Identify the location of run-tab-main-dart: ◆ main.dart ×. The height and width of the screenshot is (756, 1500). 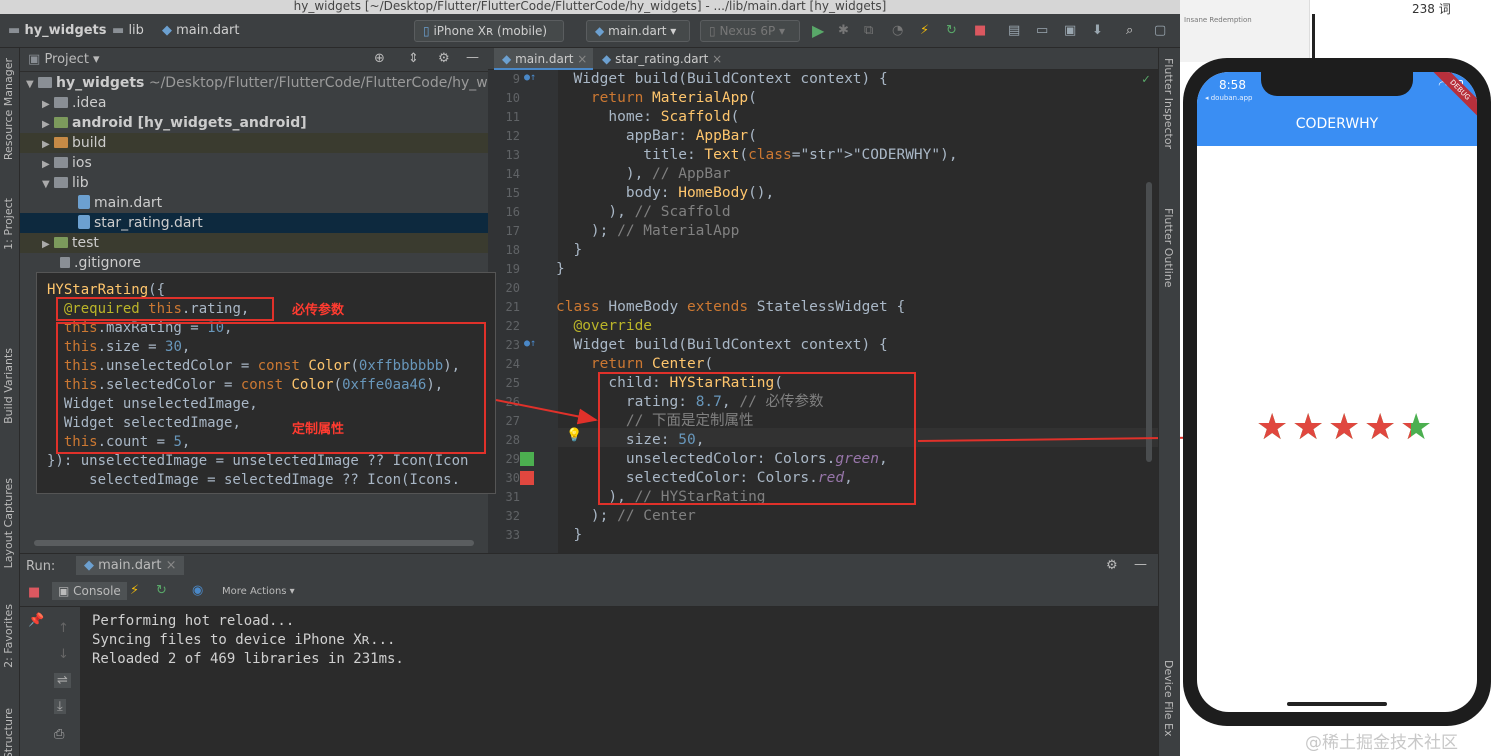
(130, 565).